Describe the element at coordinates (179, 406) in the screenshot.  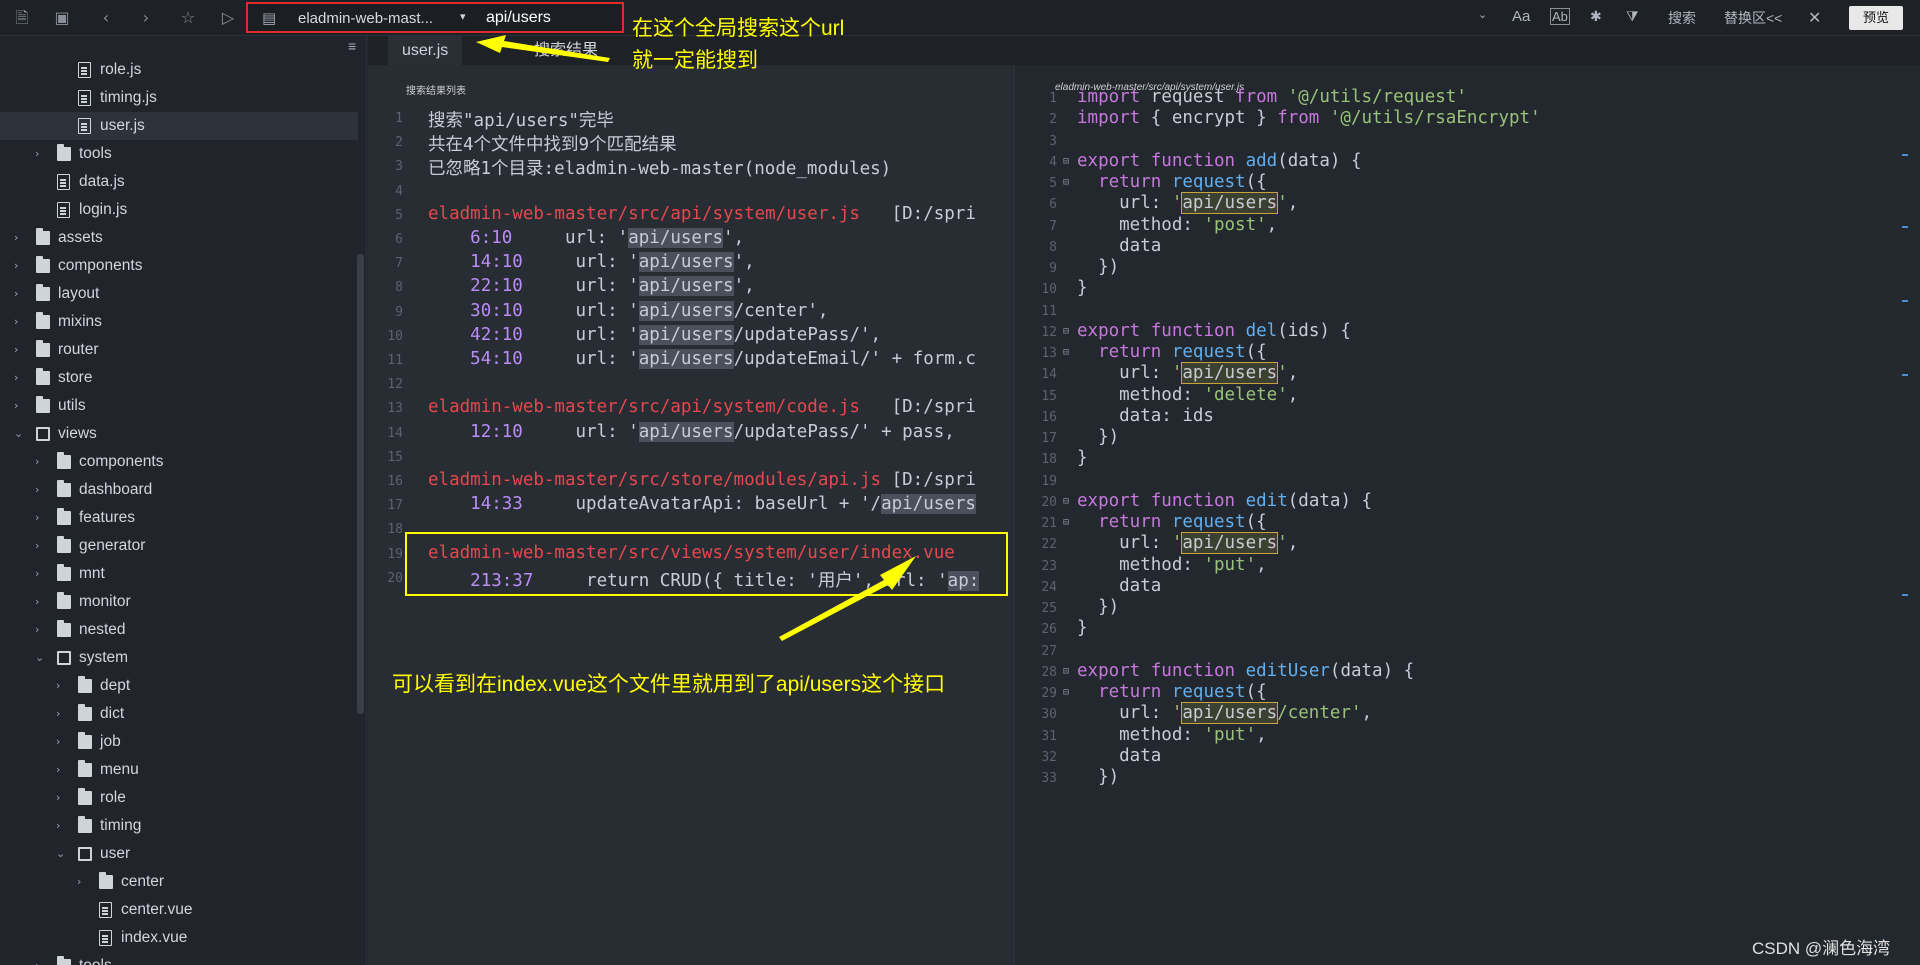
I see `sidebar-item: › utils` at that location.